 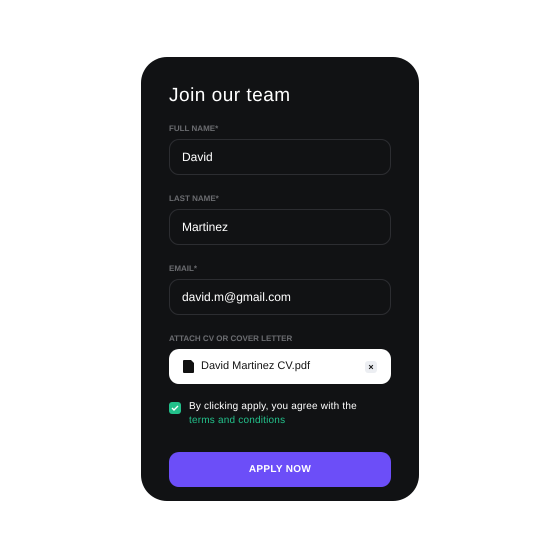 I want to click on input-field: david.m@gmail.com, so click(x=280, y=297).